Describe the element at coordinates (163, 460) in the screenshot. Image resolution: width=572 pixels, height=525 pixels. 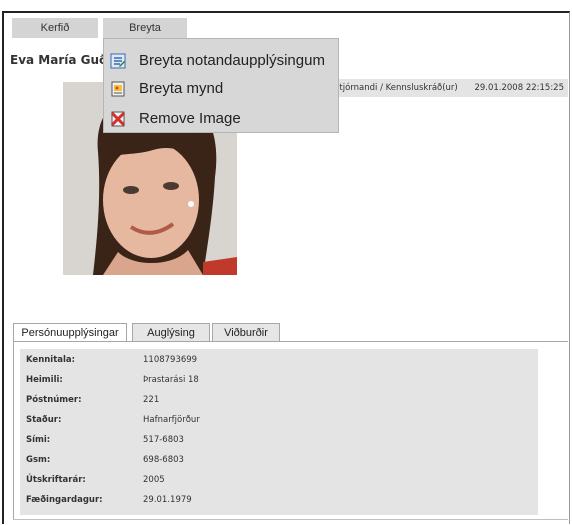
I see `row-value: 698-6803` at that location.